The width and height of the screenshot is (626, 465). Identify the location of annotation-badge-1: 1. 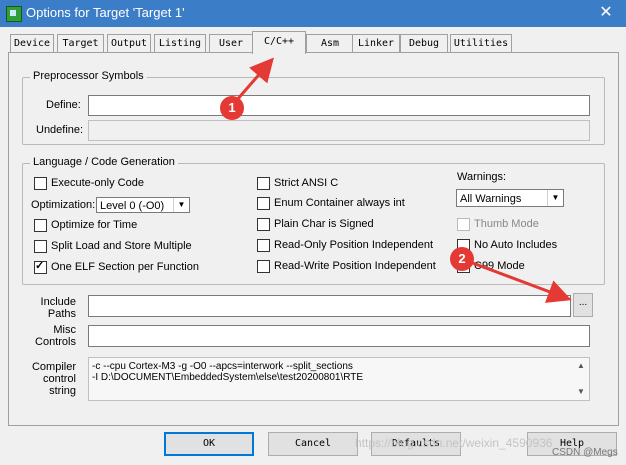
(232, 108).